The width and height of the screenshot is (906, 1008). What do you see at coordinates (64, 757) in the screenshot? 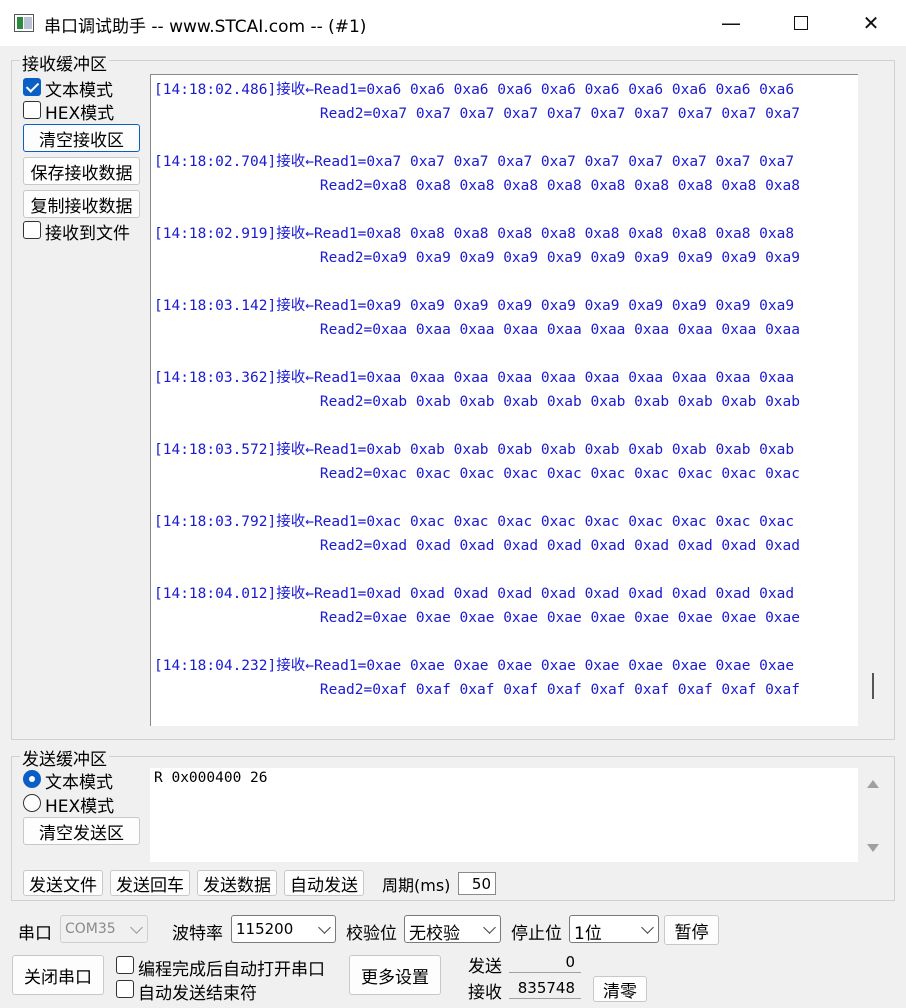
I see `send-group-label: 发送缓冲区` at bounding box center [64, 757].